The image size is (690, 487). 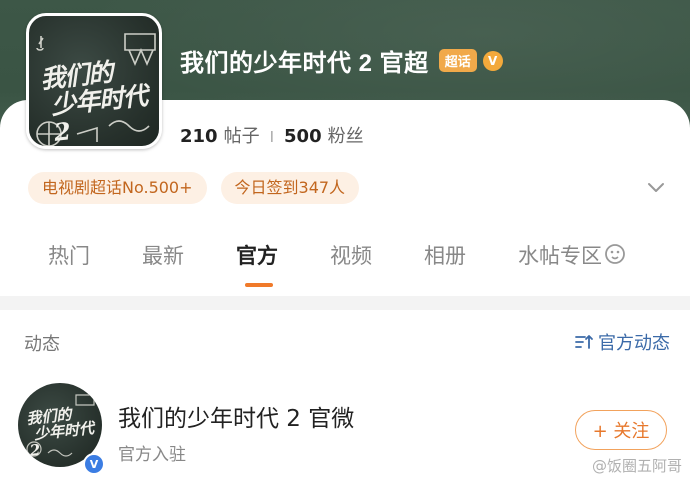 I want to click on tab-bar: 热门 最新 官方 视频 相册 水帖专区, so click(x=345, y=262).